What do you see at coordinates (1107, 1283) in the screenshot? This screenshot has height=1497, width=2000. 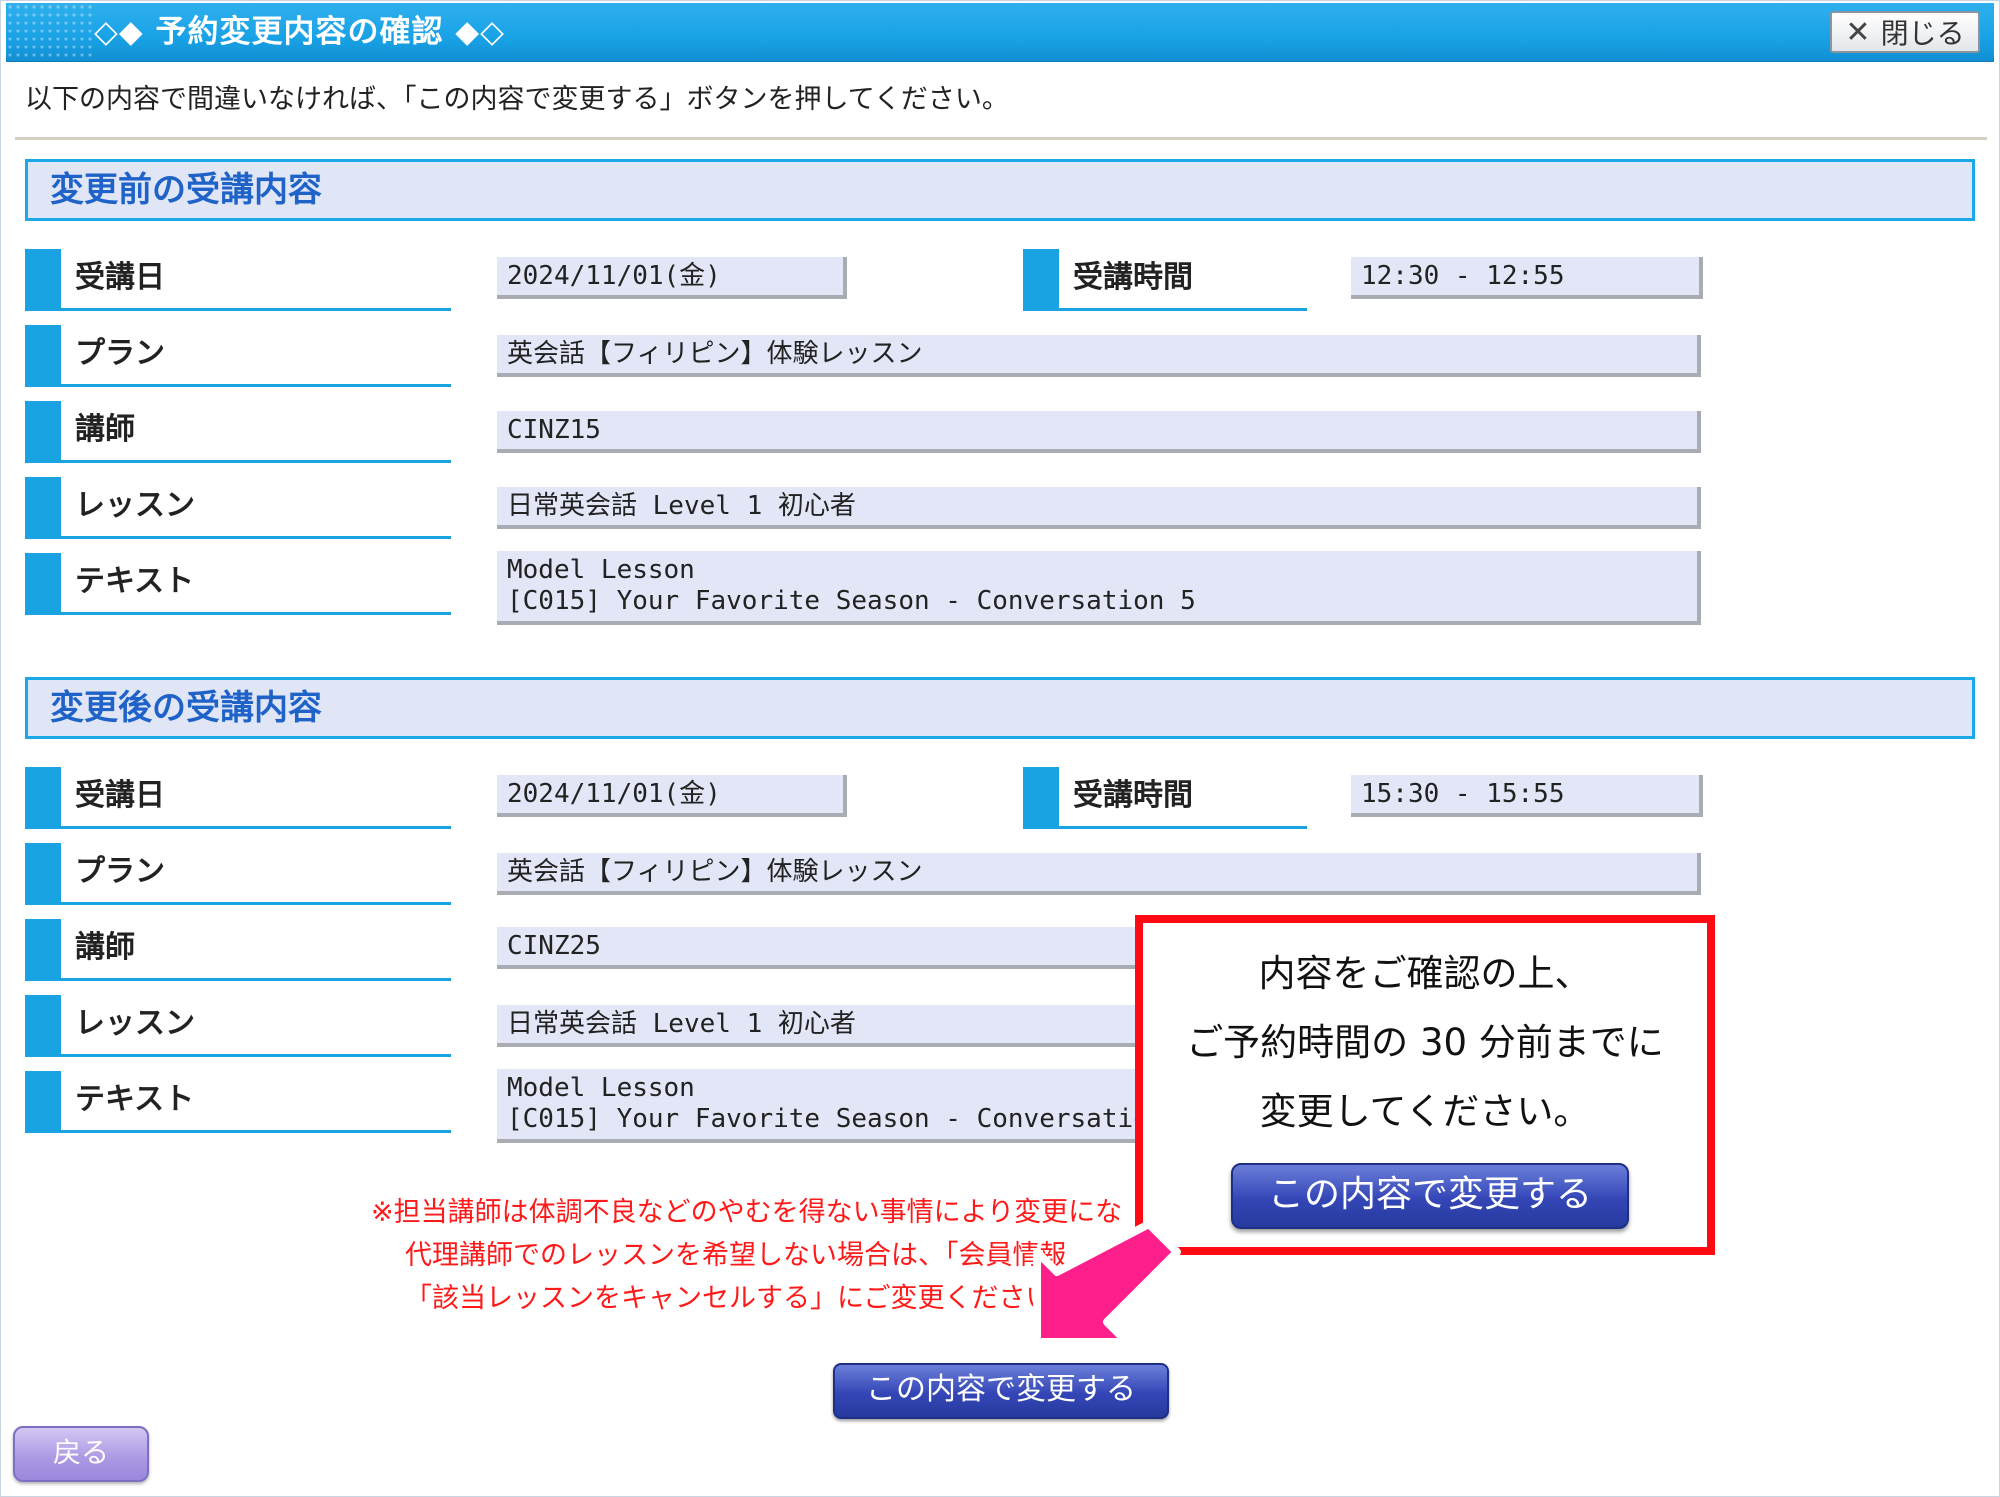 I see `arrow-pointer-icon` at bounding box center [1107, 1283].